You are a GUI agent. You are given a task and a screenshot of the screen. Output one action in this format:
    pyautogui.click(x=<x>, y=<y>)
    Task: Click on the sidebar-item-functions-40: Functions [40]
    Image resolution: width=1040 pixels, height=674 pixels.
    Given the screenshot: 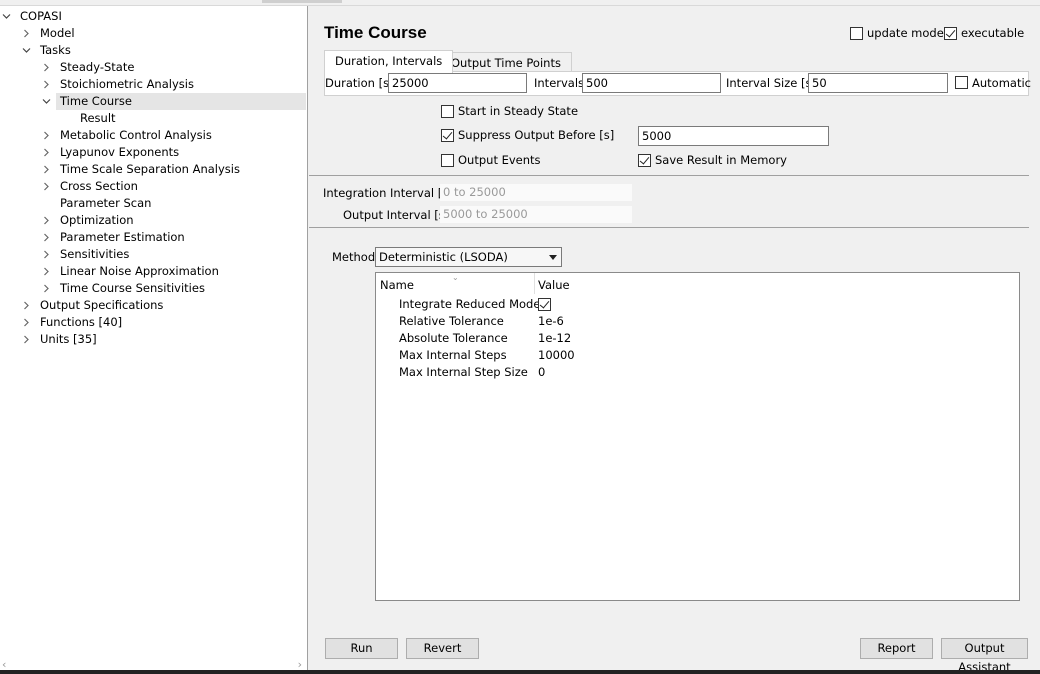 What is the action you would take?
    pyautogui.click(x=153, y=322)
    